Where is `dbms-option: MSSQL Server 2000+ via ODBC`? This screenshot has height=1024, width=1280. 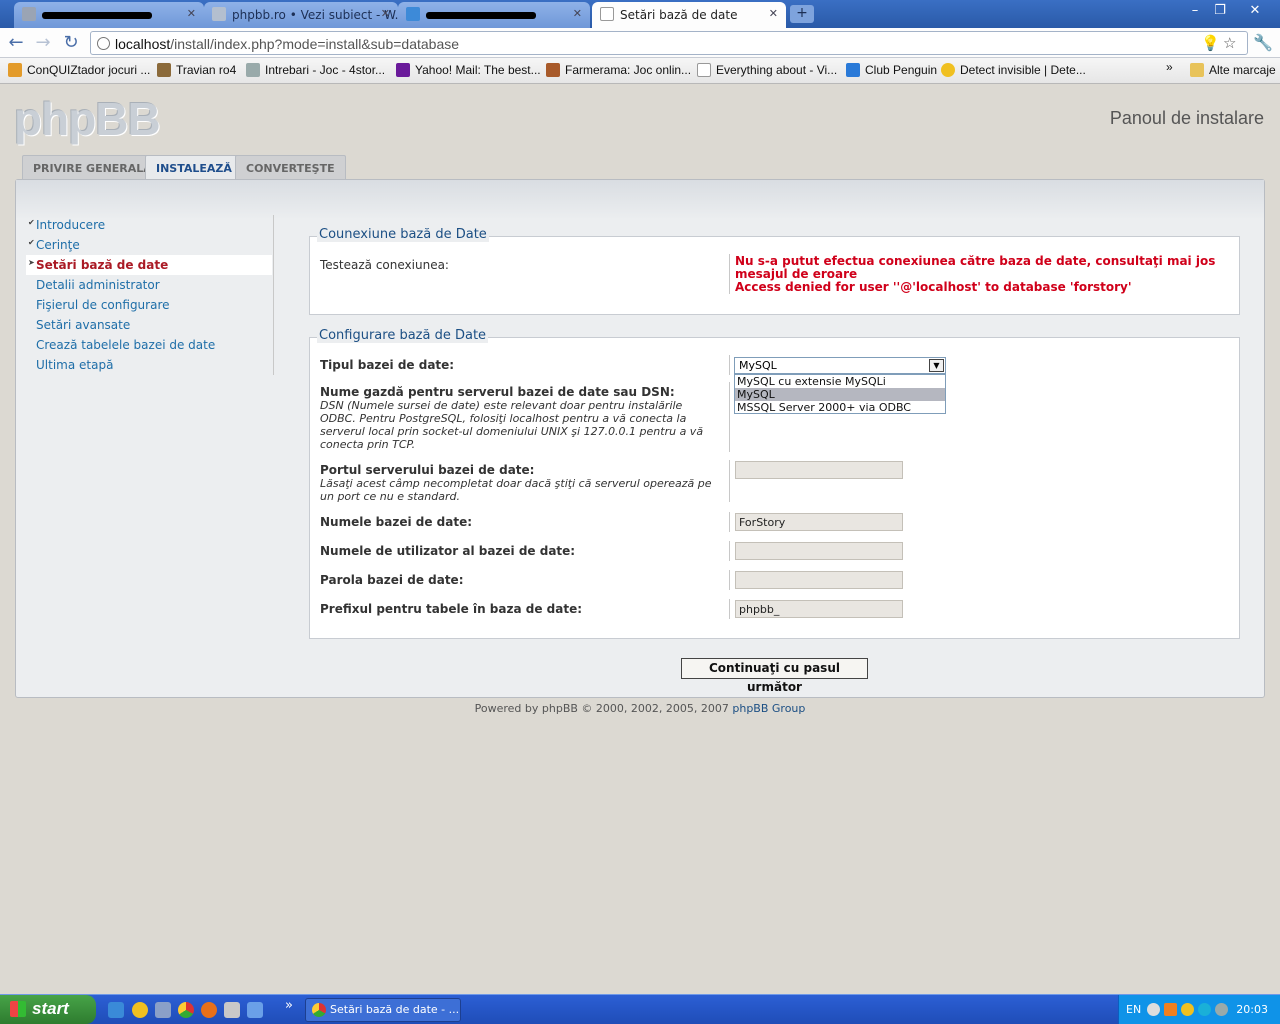
dbms-option: MSSQL Server 2000+ via ODBC is located at coordinates (840, 407).